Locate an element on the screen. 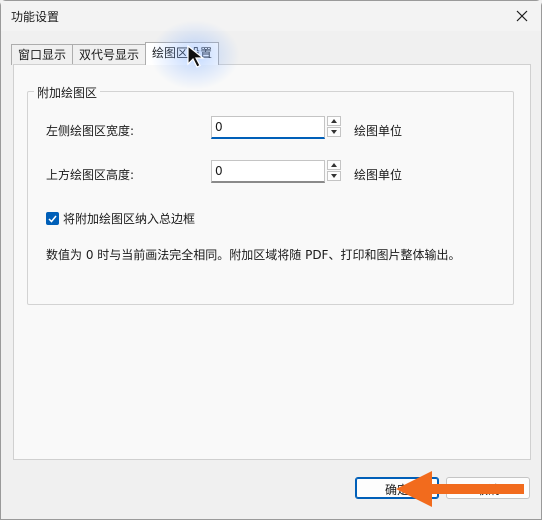  window-title: 功能设置 is located at coordinates (35, 17).